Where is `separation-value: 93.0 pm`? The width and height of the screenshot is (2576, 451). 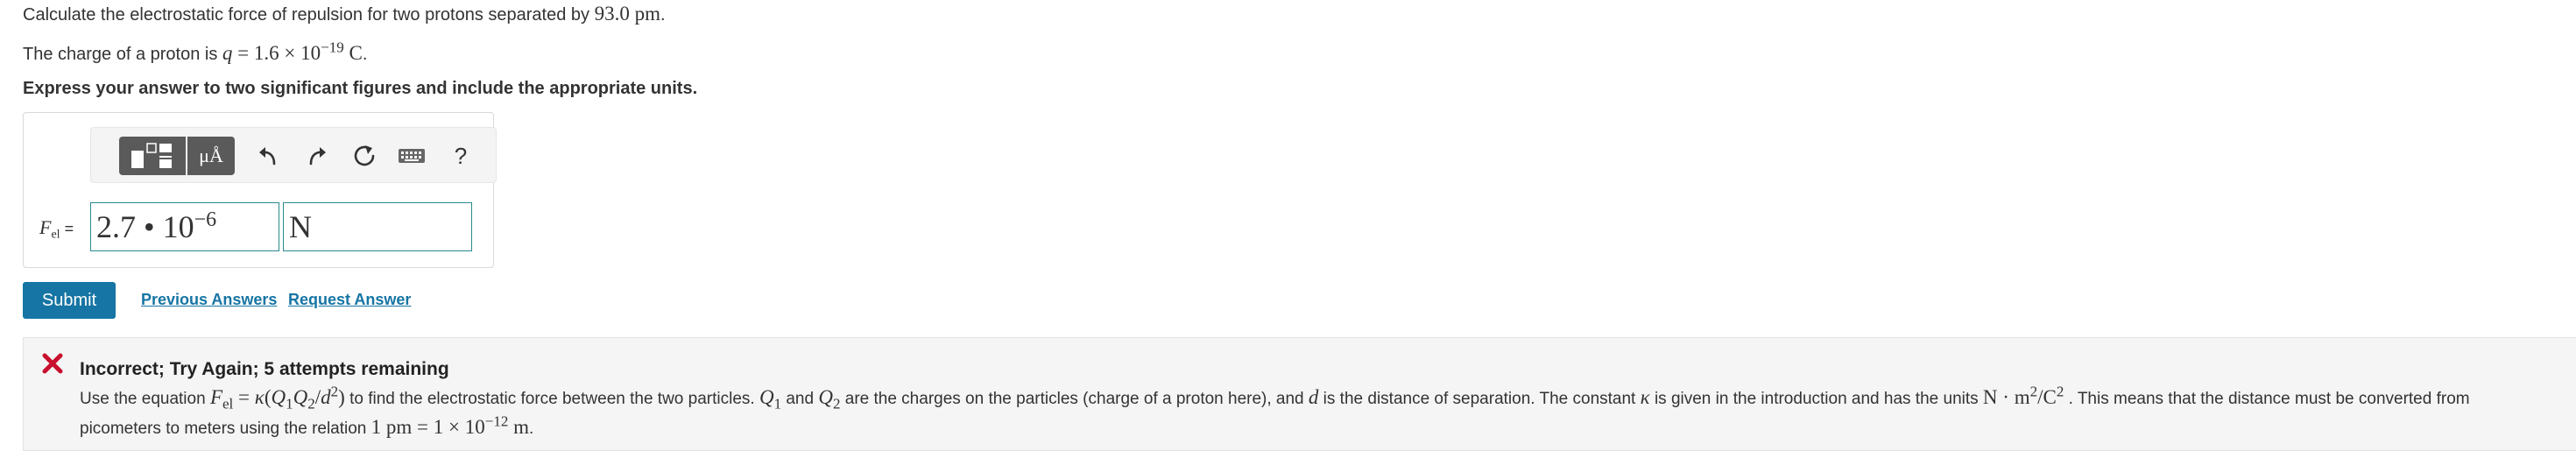
separation-value: 93.0 pm is located at coordinates (627, 14).